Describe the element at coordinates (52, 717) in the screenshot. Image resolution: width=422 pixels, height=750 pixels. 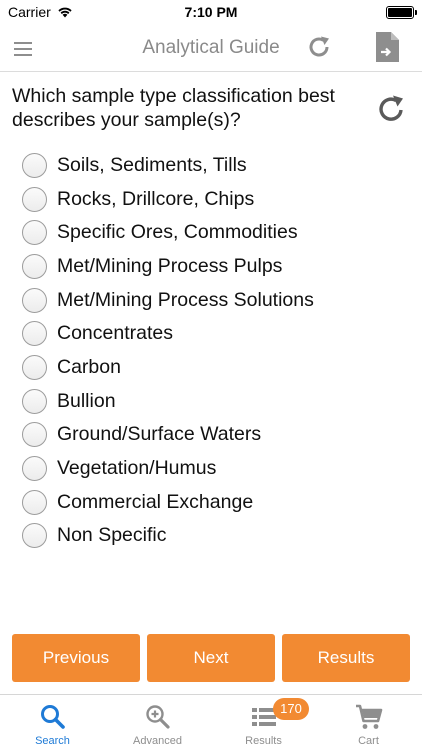
I see `search-icon` at that location.